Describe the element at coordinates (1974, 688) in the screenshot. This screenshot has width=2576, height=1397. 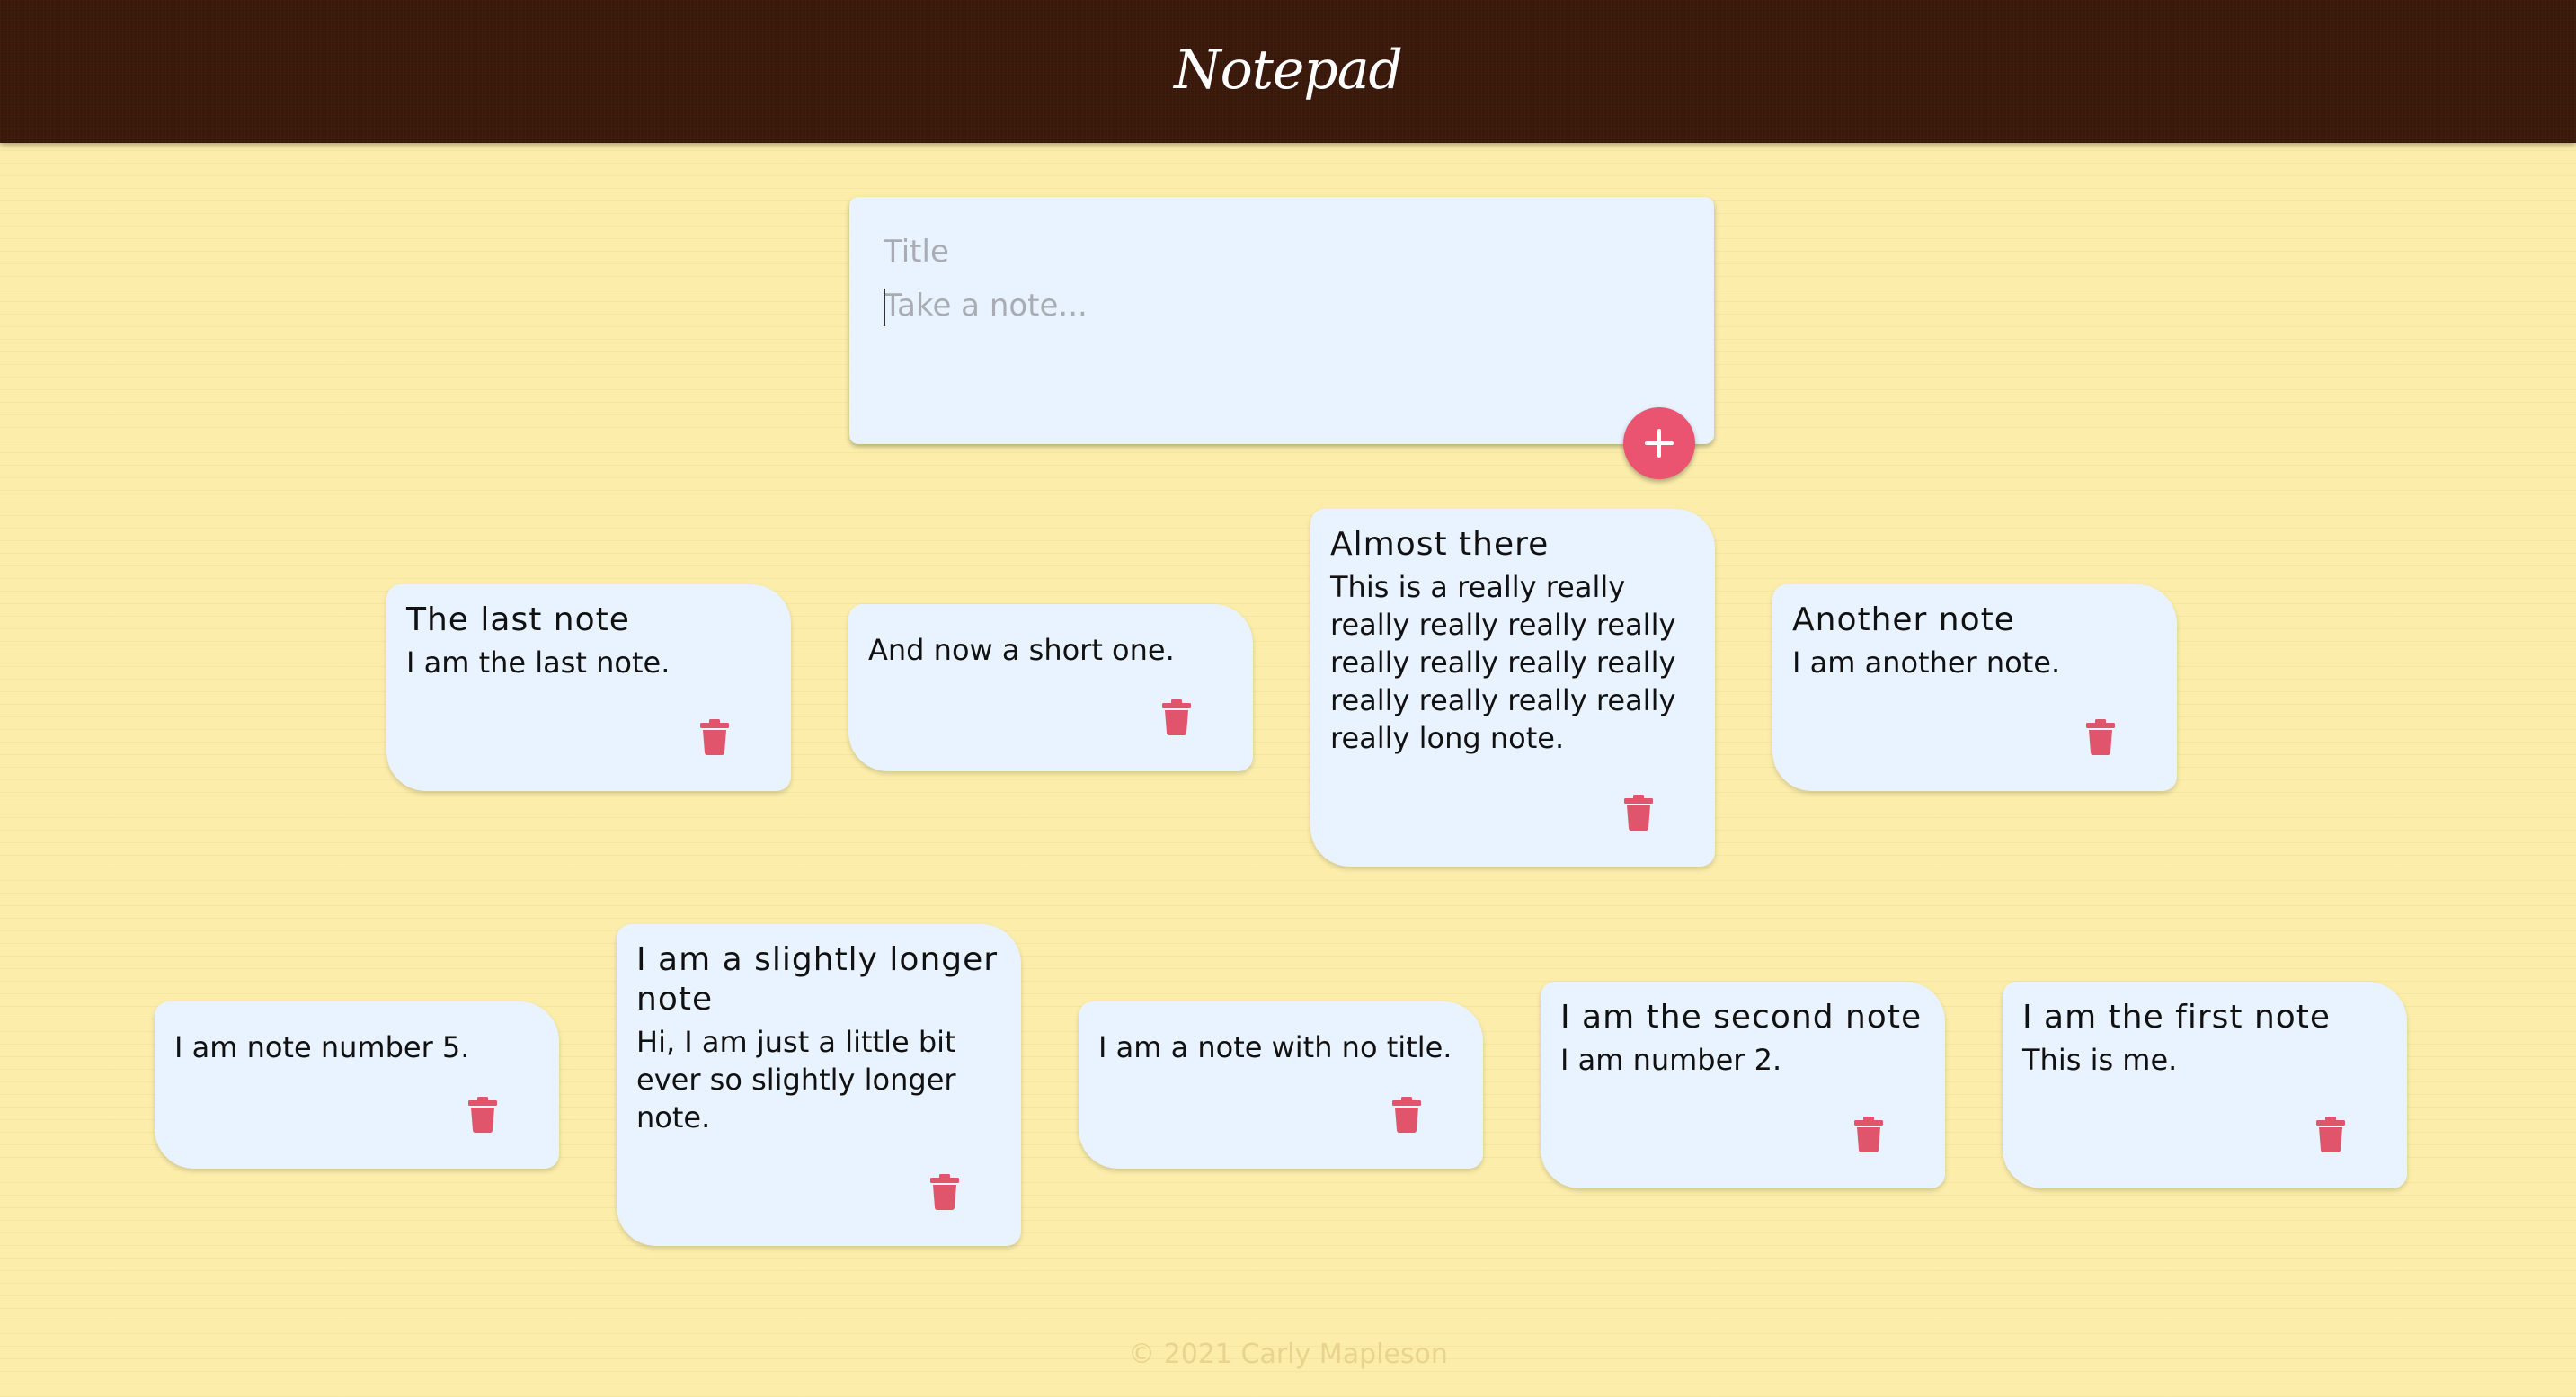
I see `note-card: Another note I am another note.` at that location.